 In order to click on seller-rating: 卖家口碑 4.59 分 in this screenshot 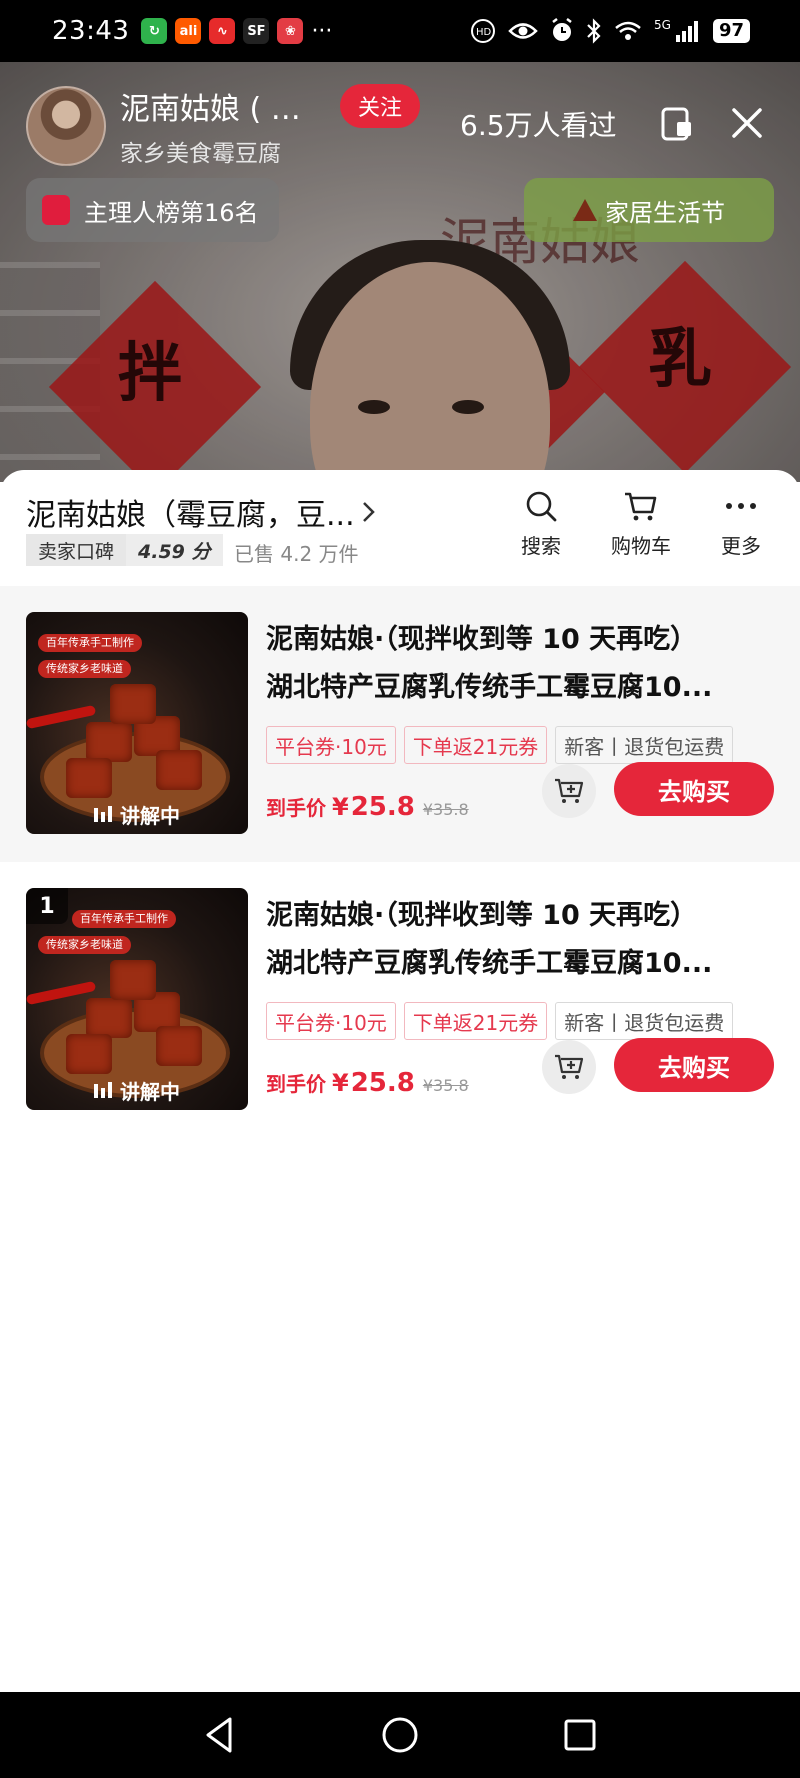, I will do `click(124, 550)`.